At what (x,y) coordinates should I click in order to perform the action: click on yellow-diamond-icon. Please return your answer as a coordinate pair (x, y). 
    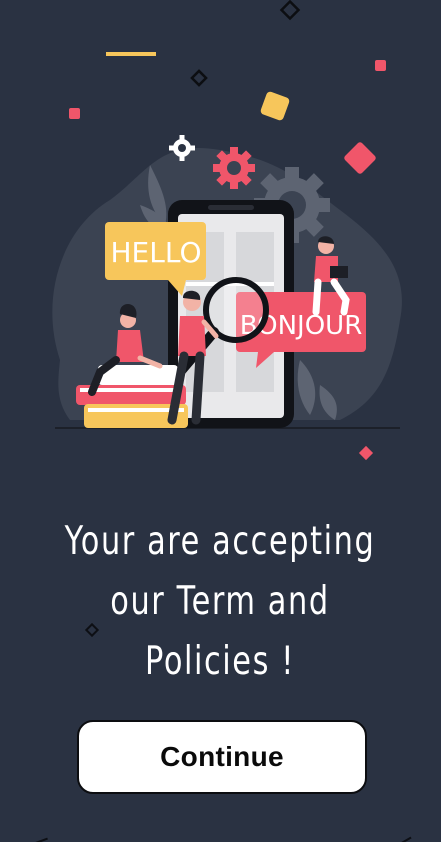
    Looking at the image, I should click on (275, 106).